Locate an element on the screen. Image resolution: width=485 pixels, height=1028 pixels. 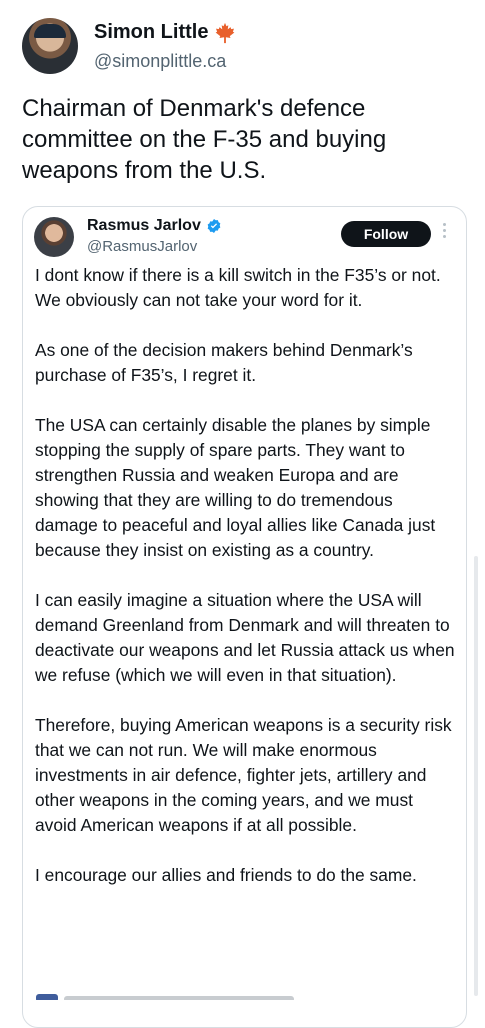
scrollbar is located at coordinates (476, 776).